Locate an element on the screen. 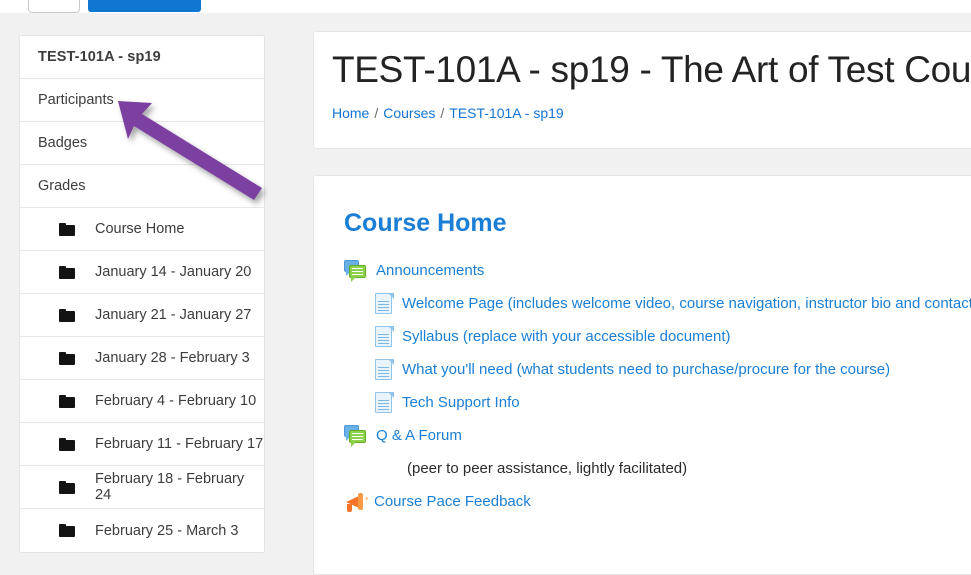 The height and width of the screenshot is (575, 971). page-title: TEST-101A - sp19 - The Art of Test Cour is located at coordinates (651, 69).